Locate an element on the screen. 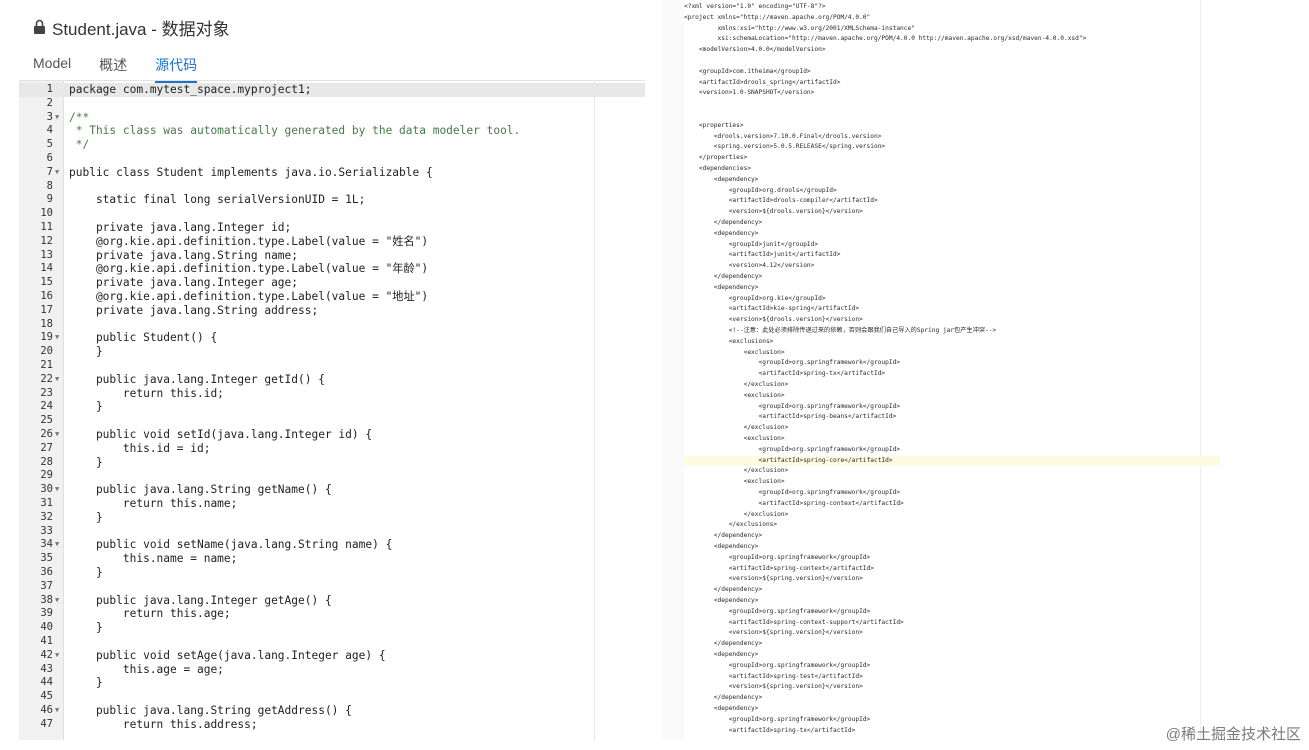  xml-line: <artifactId>spring-context</artifactId> is located at coordinates (794, 504).